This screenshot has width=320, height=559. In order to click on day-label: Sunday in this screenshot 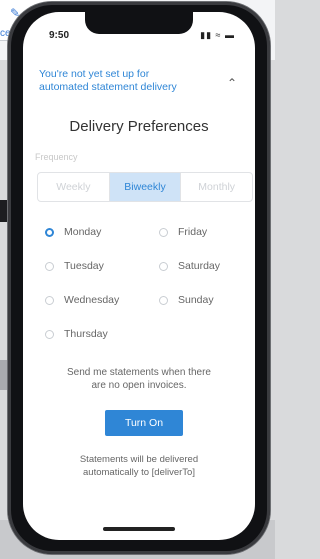, I will do `click(196, 300)`.